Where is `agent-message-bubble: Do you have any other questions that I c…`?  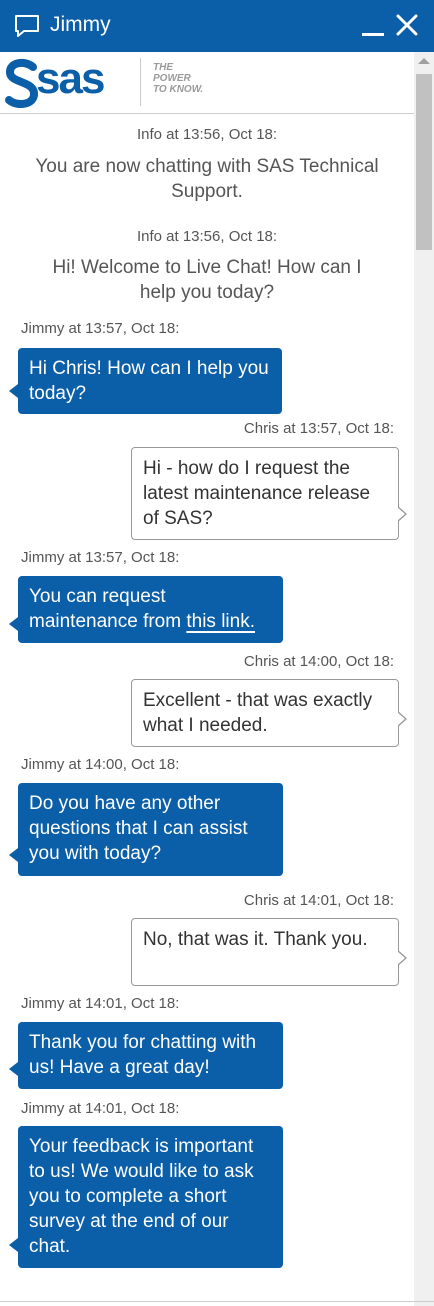 agent-message-bubble: Do you have any other questions that I c… is located at coordinates (150, 829).